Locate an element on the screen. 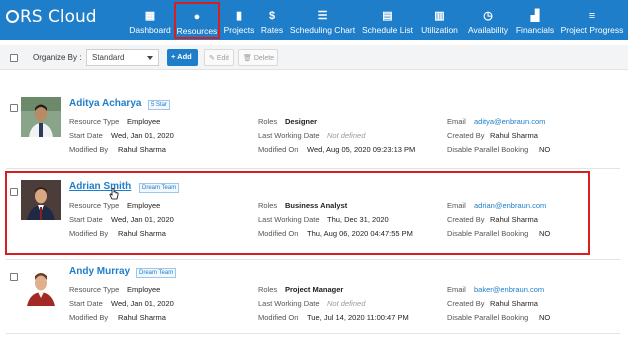 This screenshot has width=628, height=343. email-value: baker@enbraun.com is located at coordinates (509, 289).